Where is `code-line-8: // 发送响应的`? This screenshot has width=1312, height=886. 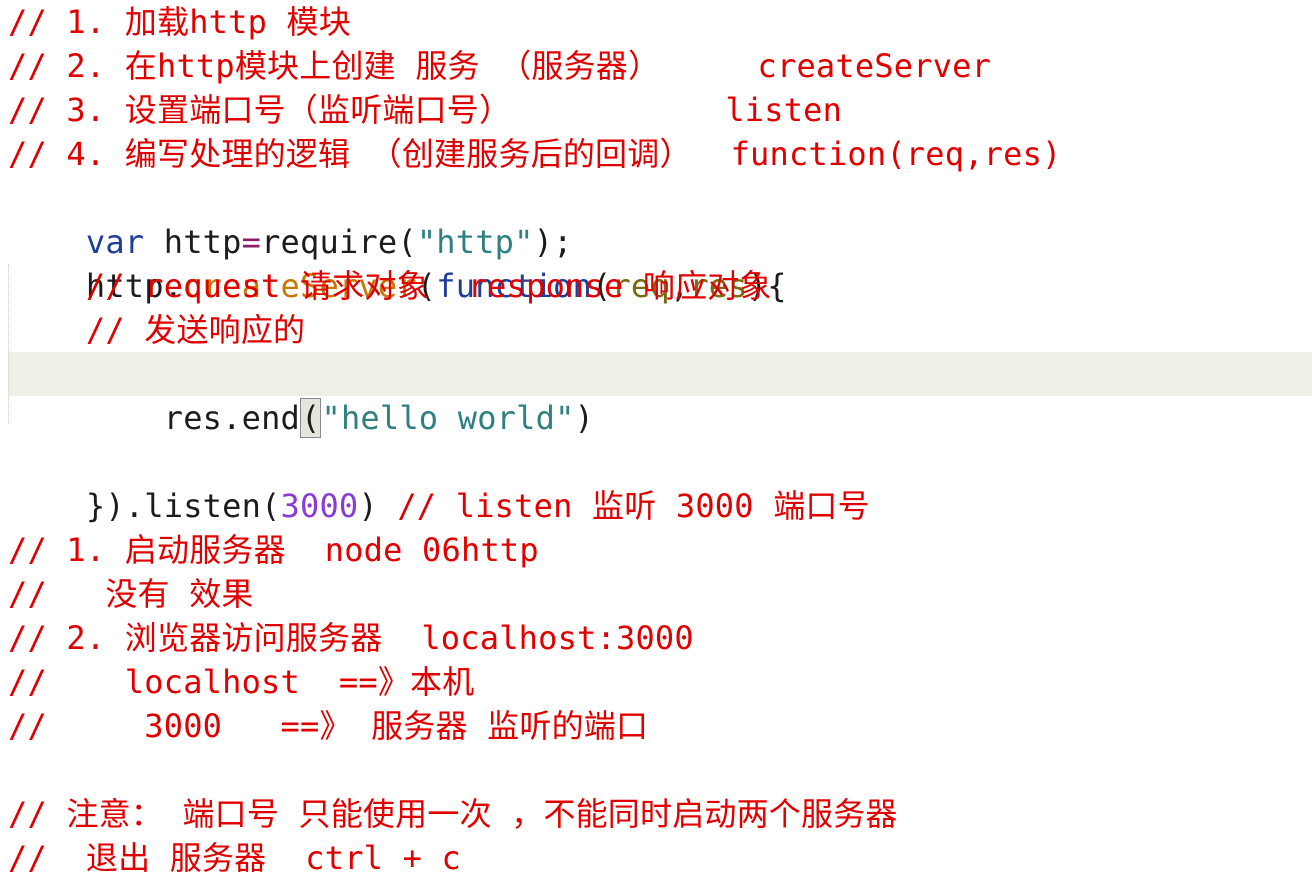 code-line-8: // 发送响应的 is located at coordinates (156, 330).